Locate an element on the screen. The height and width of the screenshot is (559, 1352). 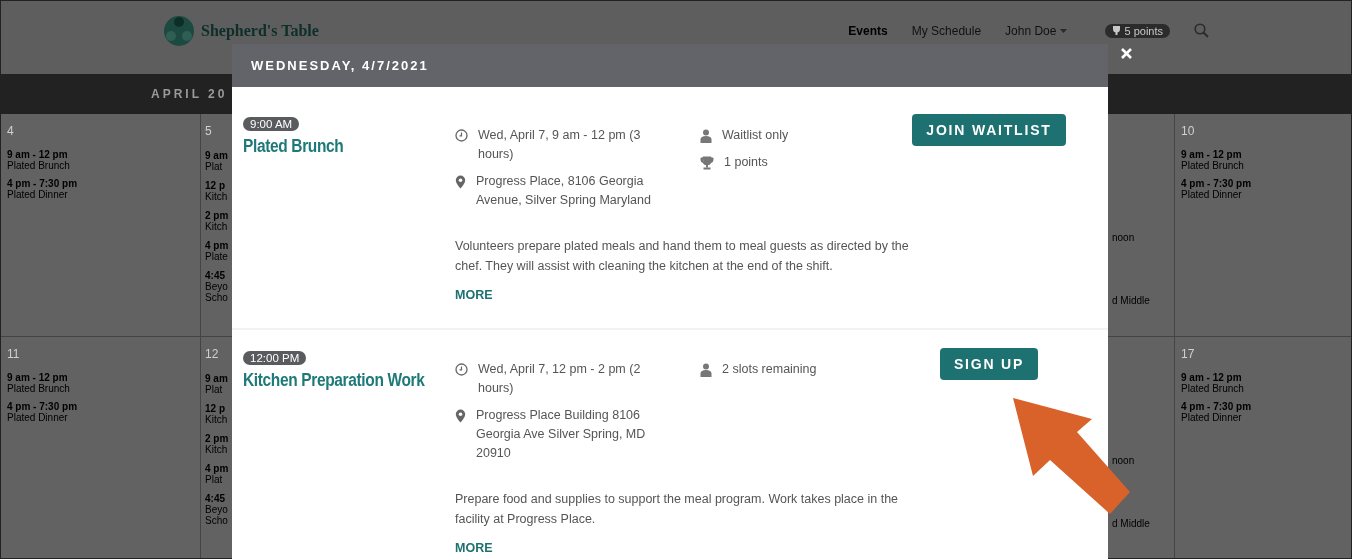
event-datetime: Wed, April 7, 12 pm - 2 pm (2 hours) is located at coordinates (560, 379).